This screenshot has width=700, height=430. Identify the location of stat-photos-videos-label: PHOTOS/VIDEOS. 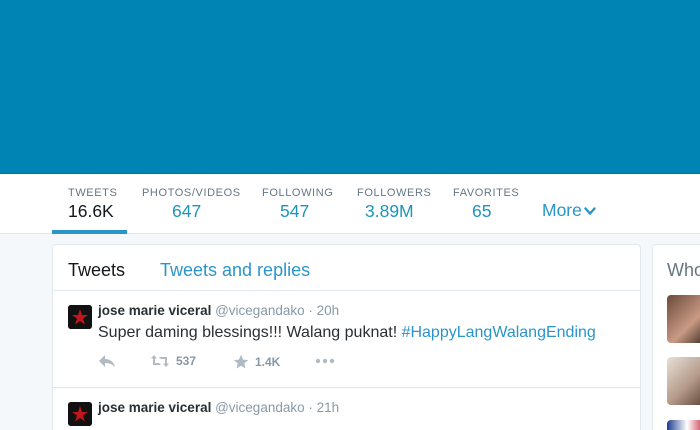
(191, 193).